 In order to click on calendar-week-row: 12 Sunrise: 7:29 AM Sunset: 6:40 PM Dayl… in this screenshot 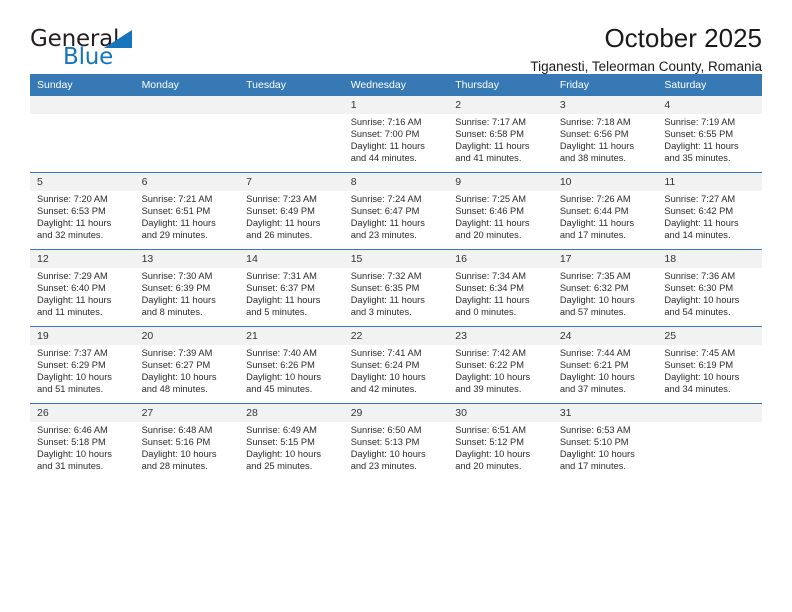, I will do `click(396, 288)`.